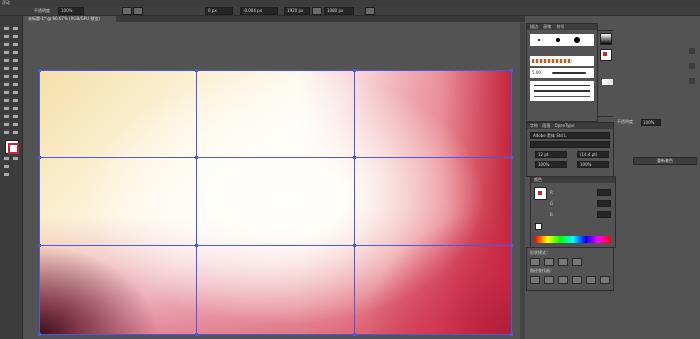  Describe the element at coordinates (6, 52) in the screenshot. I see `type-tool-icon` at that location.